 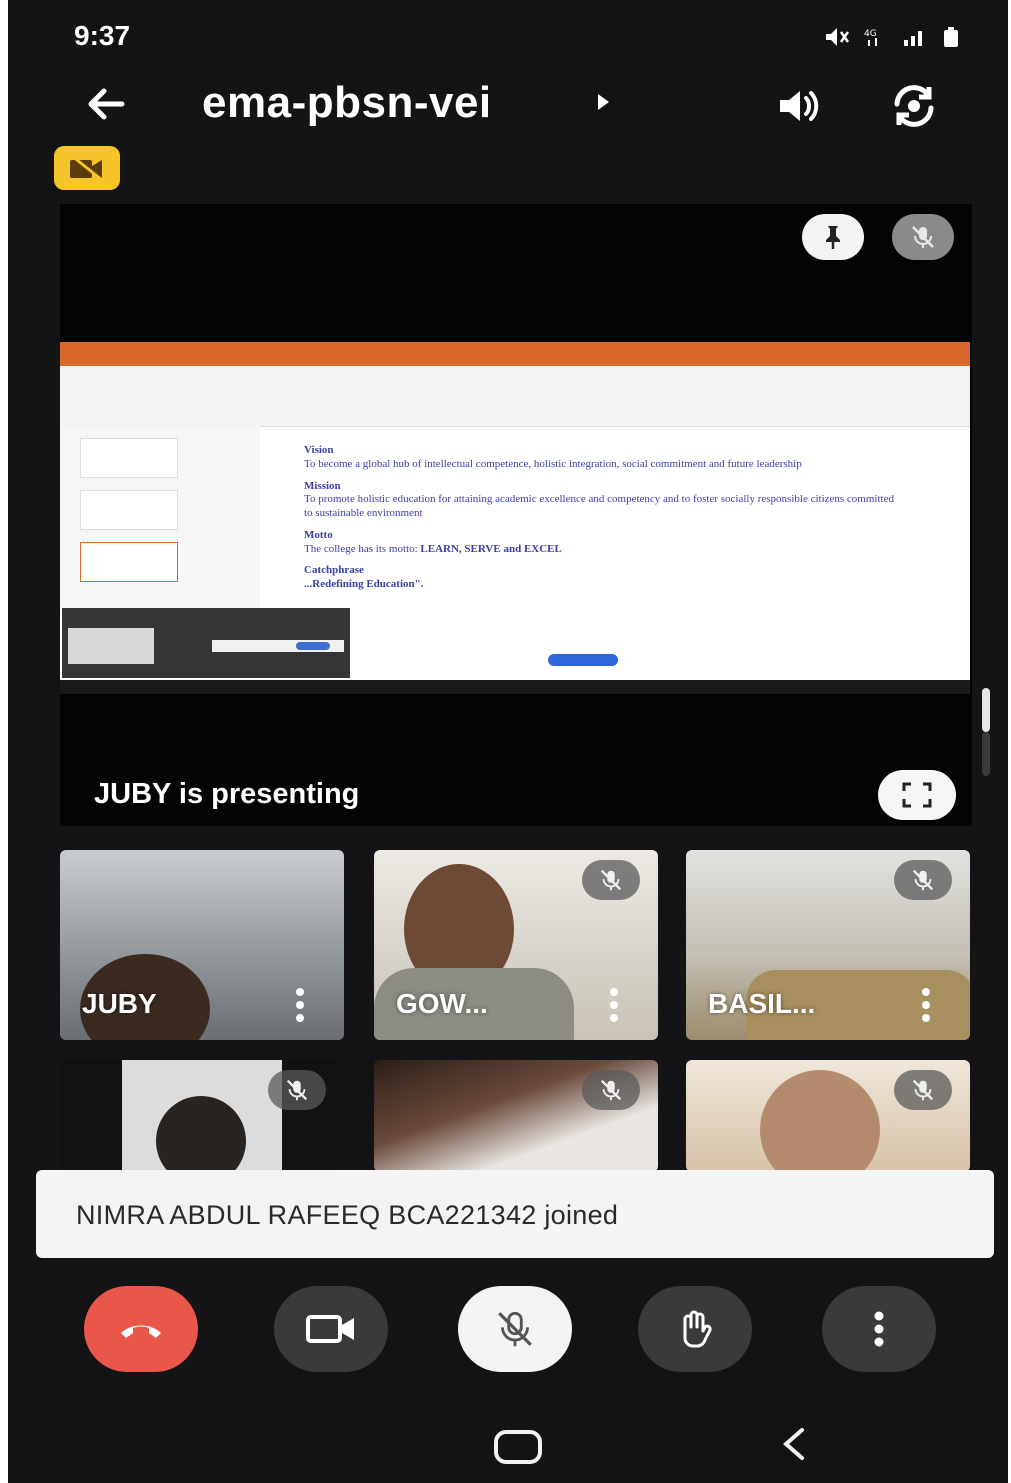 What do you see at coordinates (583, 660) in the screenshot?
I see `stop-sharing-button` at bounding box center [583, 660].